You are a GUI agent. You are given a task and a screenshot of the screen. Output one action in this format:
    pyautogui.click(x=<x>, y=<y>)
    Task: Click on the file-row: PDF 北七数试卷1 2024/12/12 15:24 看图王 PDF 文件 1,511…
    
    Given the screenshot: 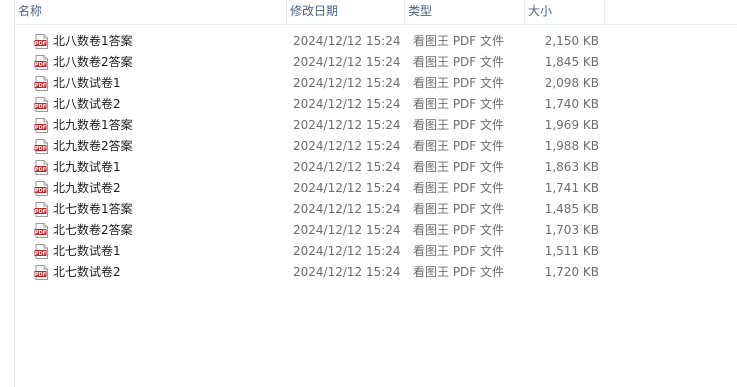 What is the action you would take?
    pyautogui.click(x=376, y=251)
    